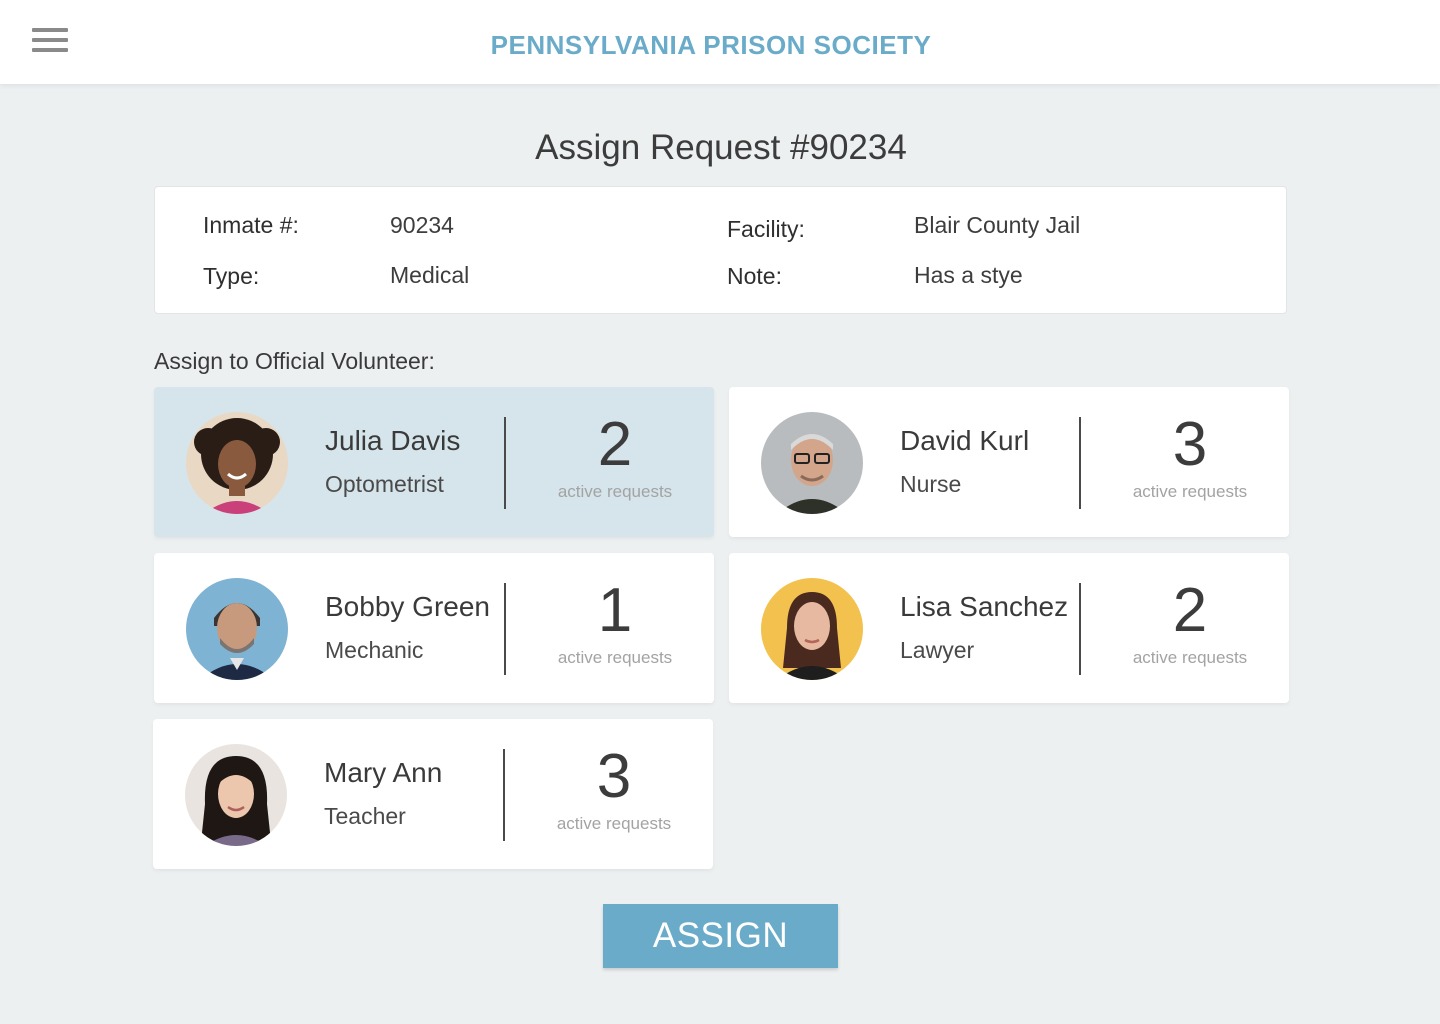  I want to click on volunteer-name: Mary Ann, so click(383, 772).